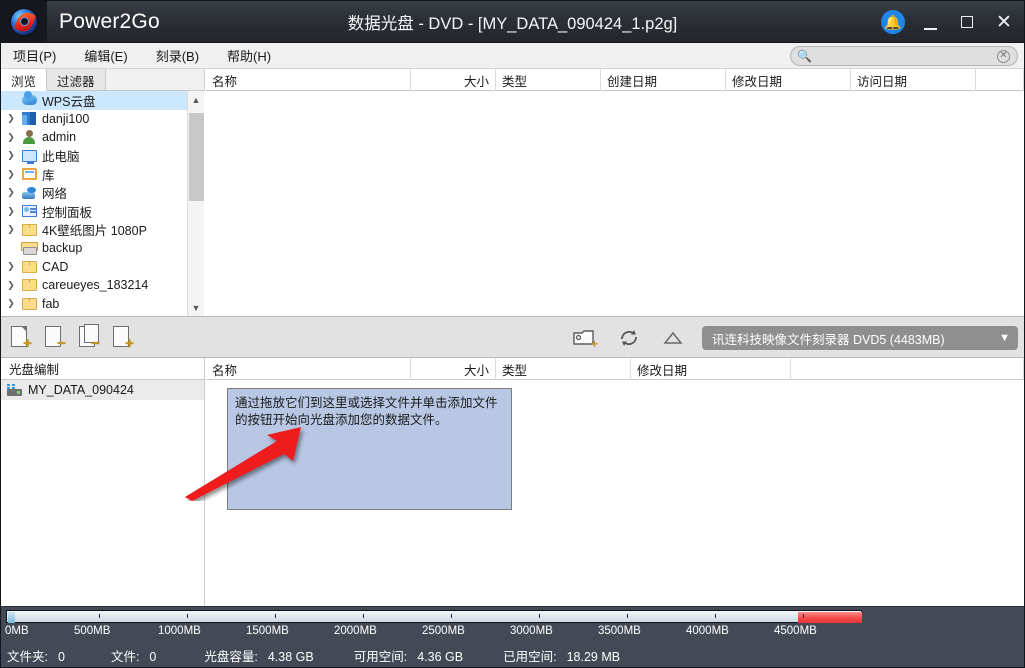 Image resolution: width=1025 pixels, height=668 pixels. I want to click on flame-icon, so click(25, 21).